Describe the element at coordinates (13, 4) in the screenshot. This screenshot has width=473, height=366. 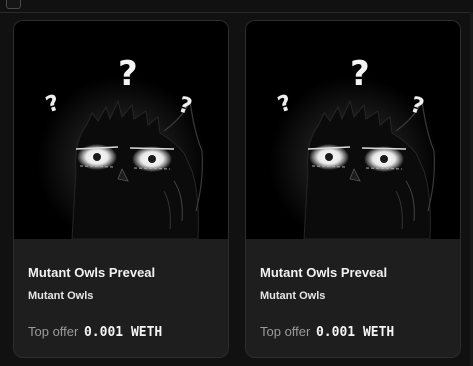
I see `select-all-checkbox` at that location.